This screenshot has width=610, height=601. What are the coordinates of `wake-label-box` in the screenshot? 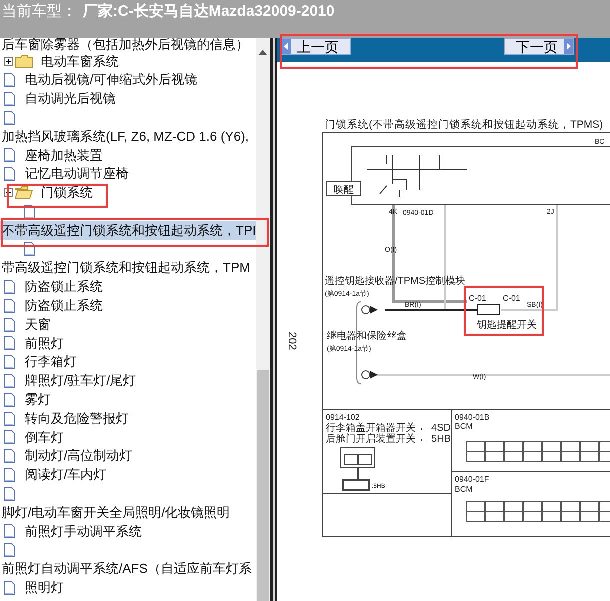 It's located at (344, 189).